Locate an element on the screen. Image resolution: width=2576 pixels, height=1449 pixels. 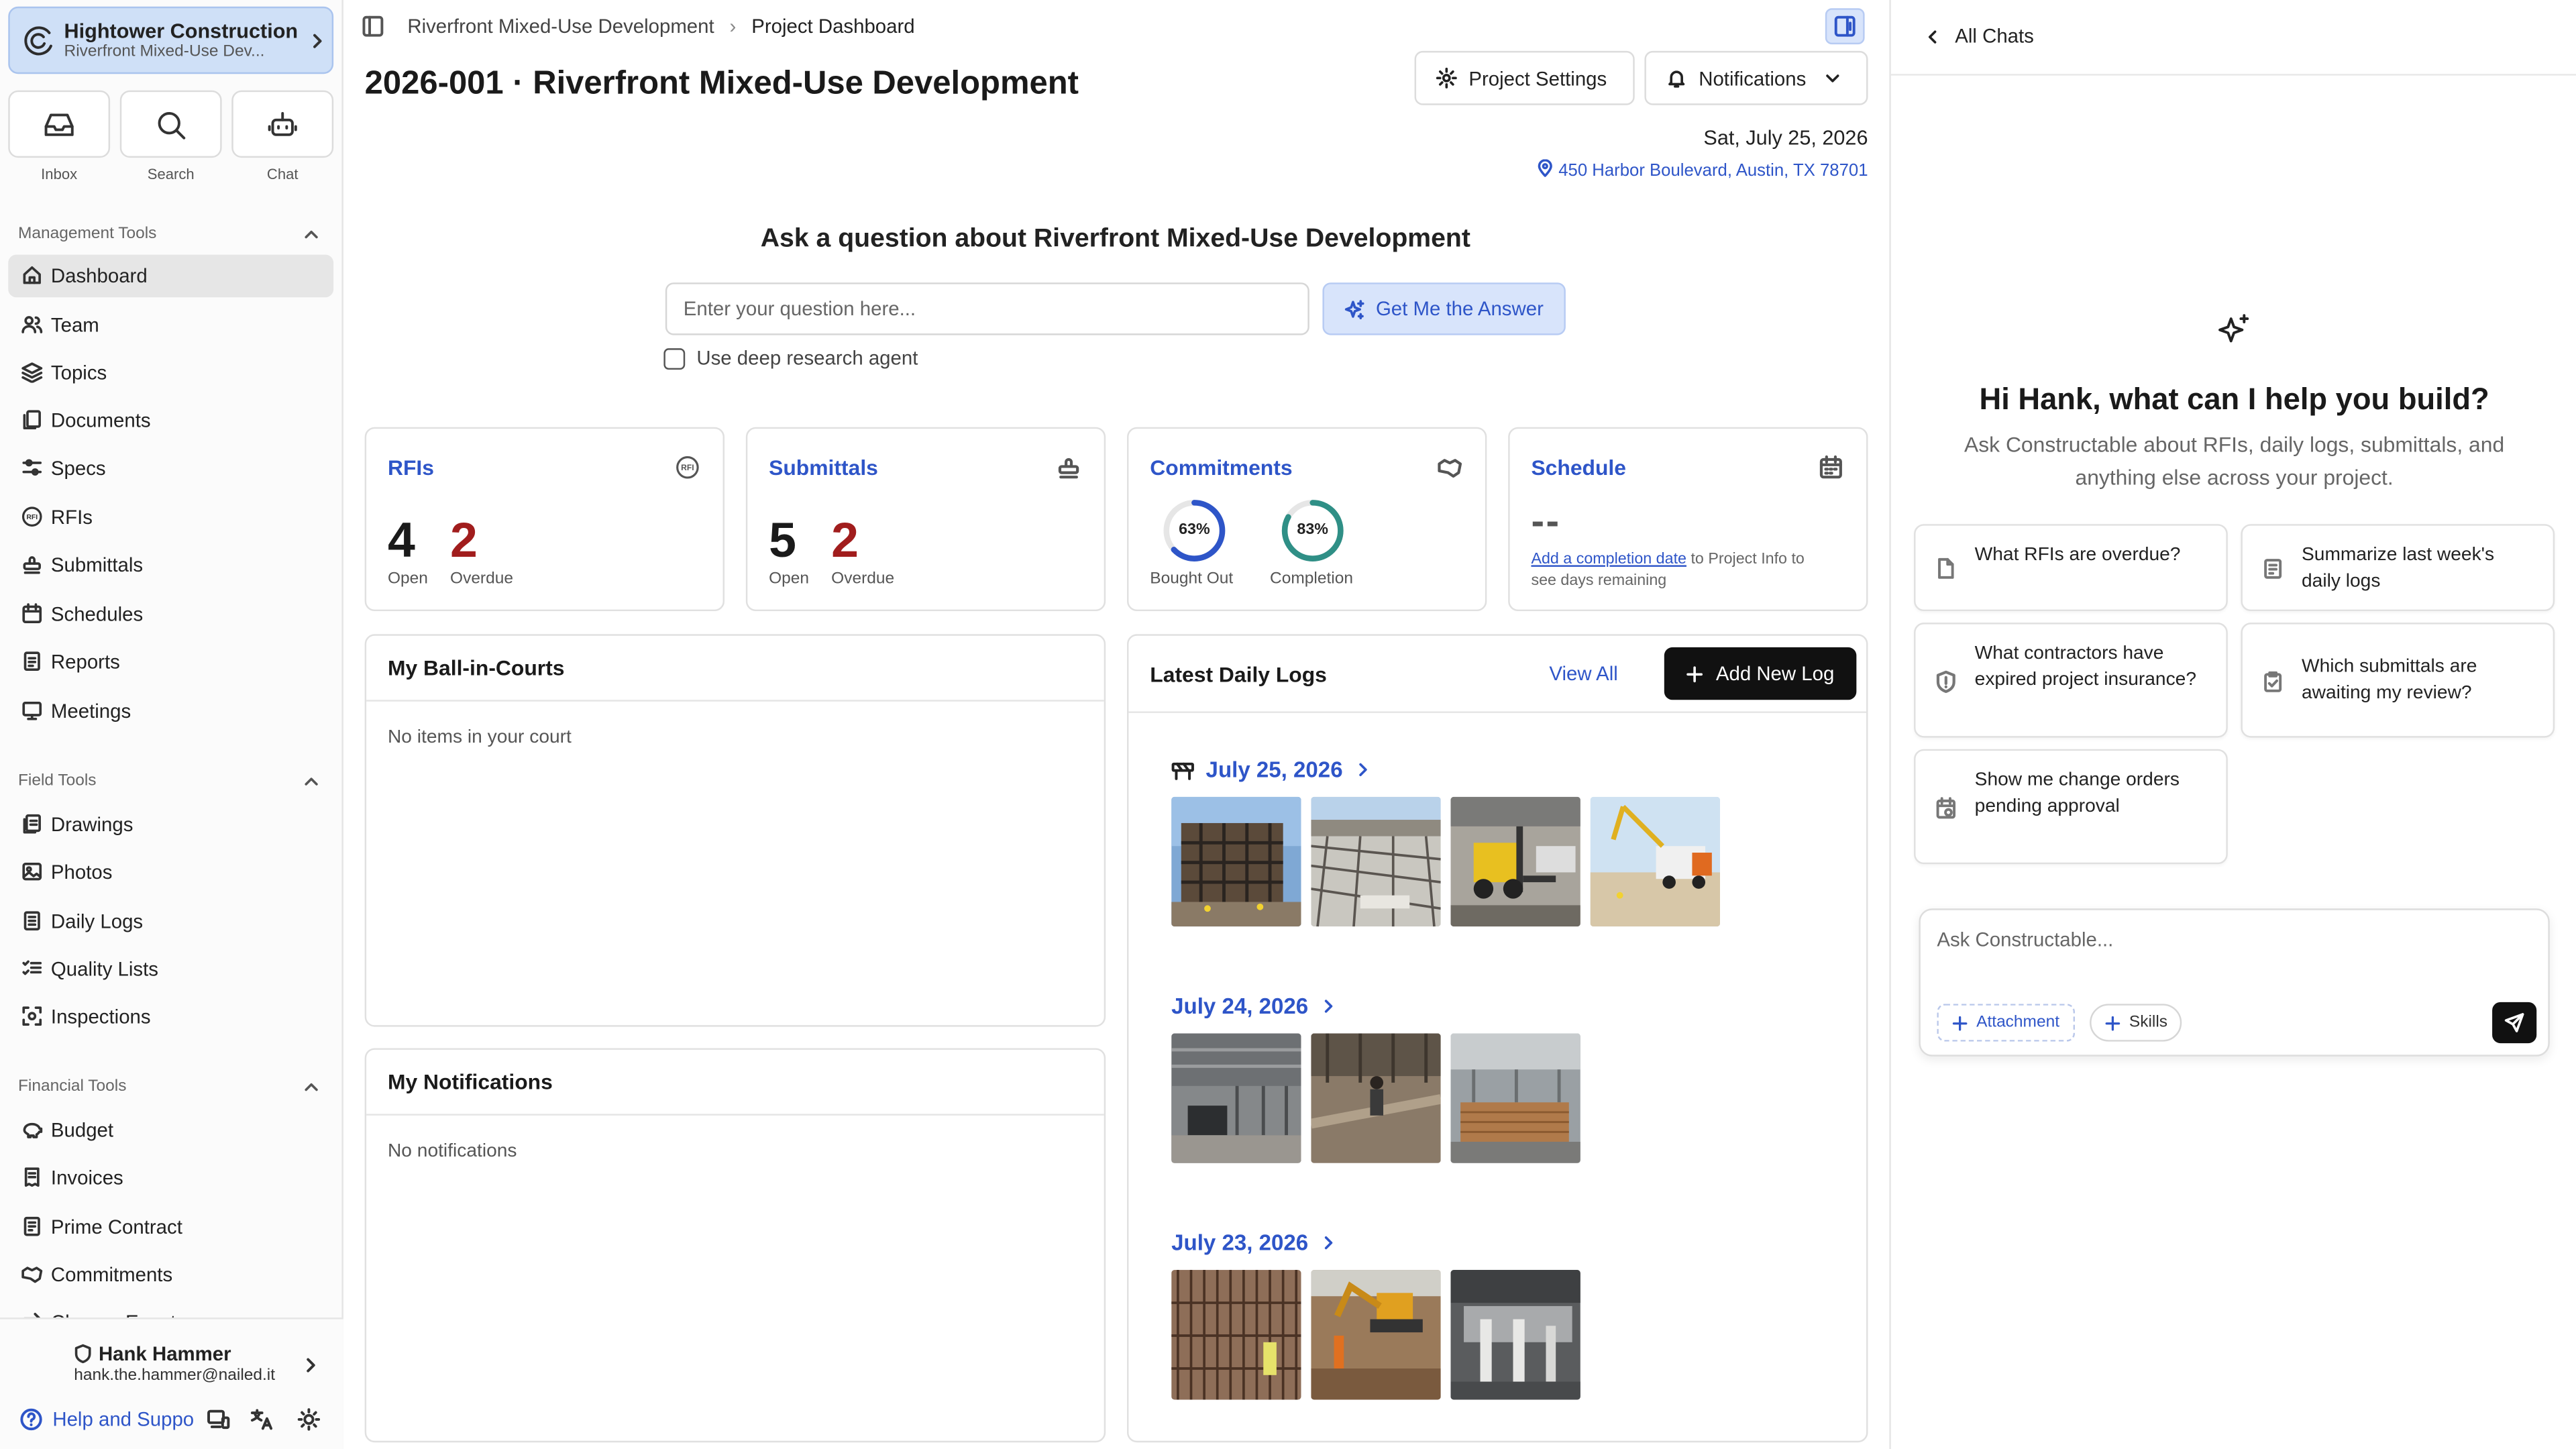
panel-toggle-button is located at coordinates (1845, 26).